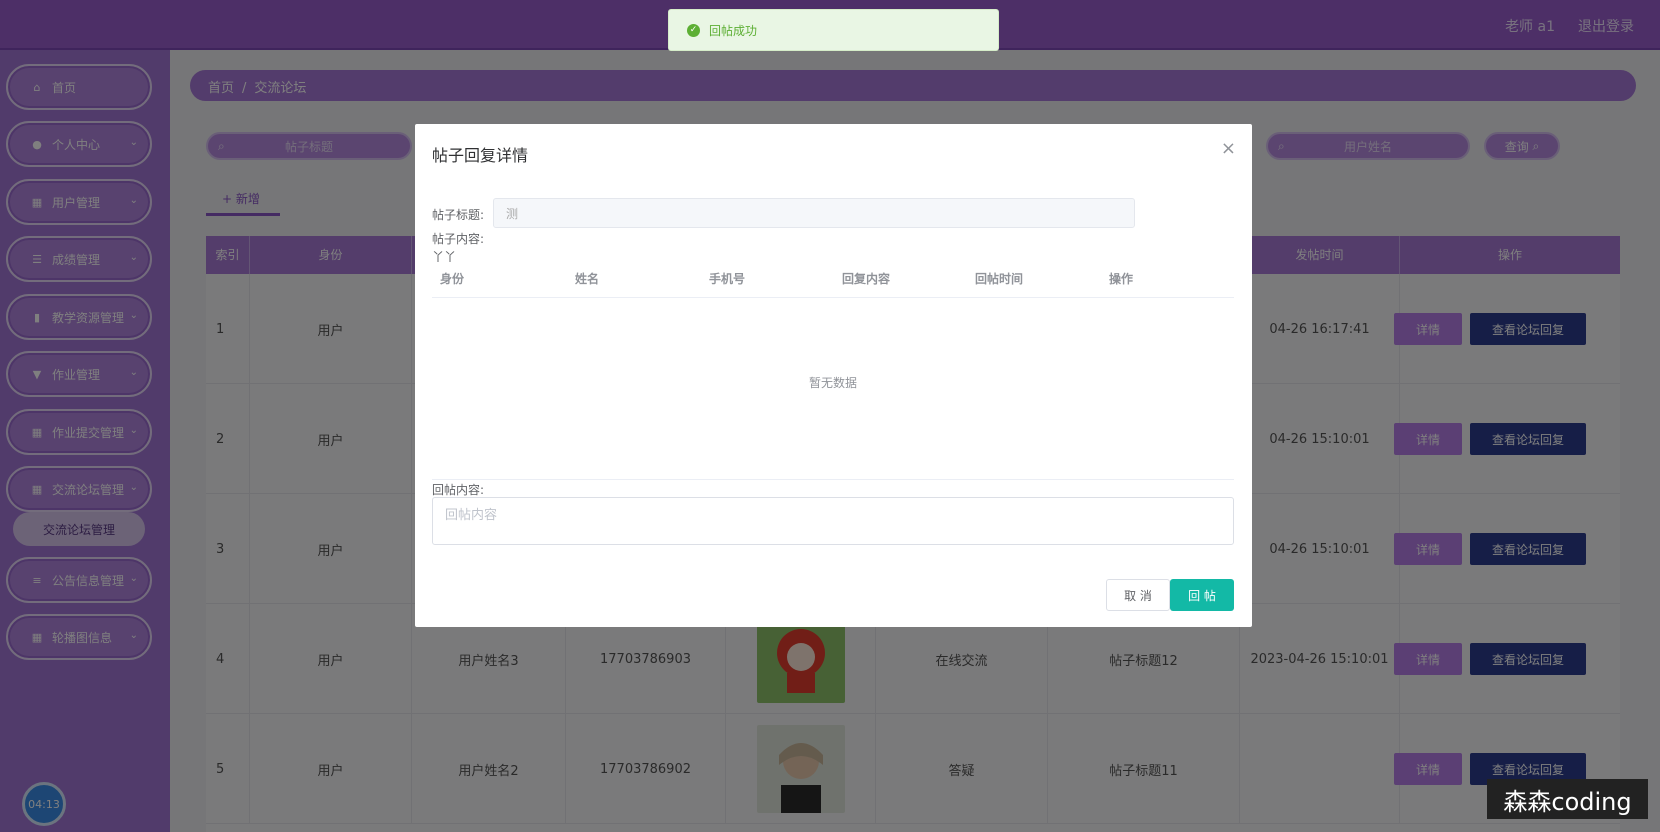  What do you see at coordinates (1202, 595) in the screenshot?
I see `submit-reply-button: 回 帖` at bounding box center [1202, 595].